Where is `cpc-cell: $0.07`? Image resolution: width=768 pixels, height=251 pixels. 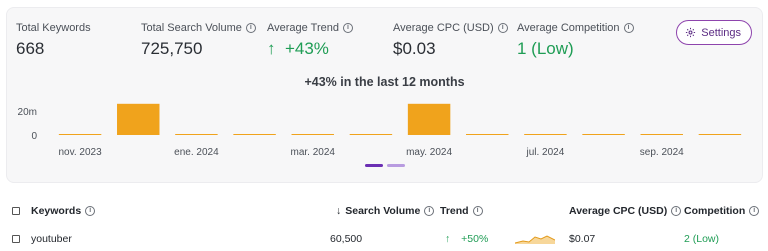
cpc-cell: $0.07 is located at coordinates (582, 239).